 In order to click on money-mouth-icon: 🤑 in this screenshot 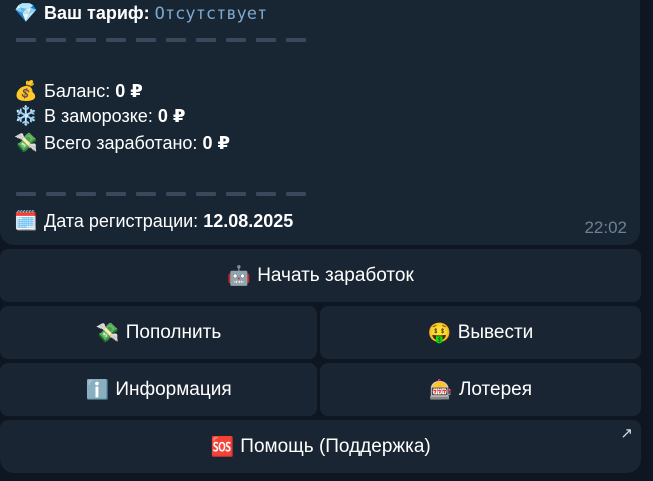, I will do `click(439, 333)`.